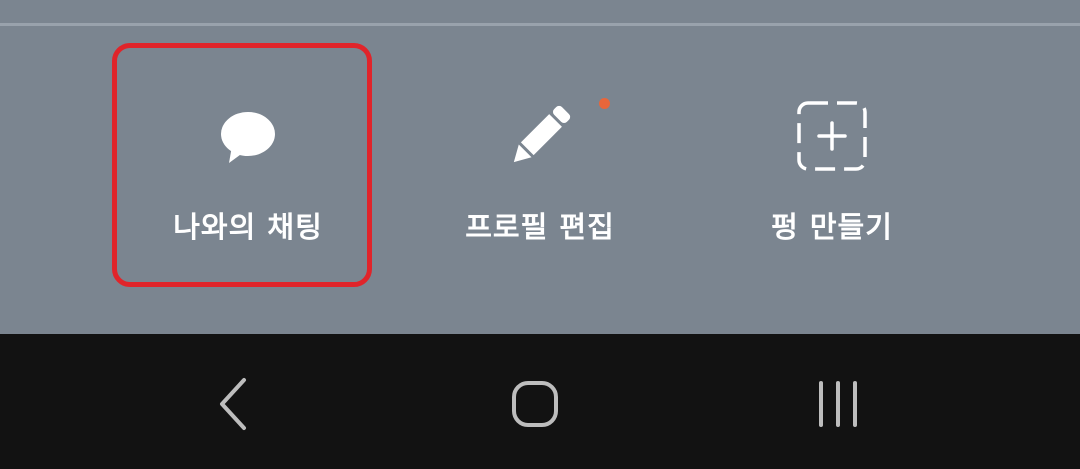 The height and width of the screenshot is (469, 1080). I want to click on my-chat-label: 나와의 채팅, so click(248, 227).